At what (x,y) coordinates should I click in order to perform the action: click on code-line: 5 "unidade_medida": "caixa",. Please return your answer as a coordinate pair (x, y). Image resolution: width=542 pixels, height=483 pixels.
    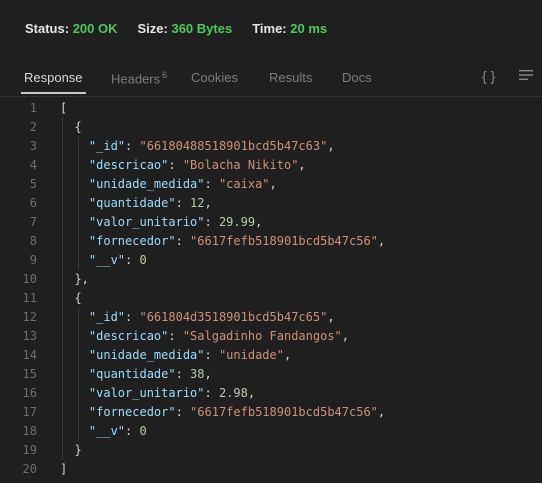
    Looking at the image, I should click on (271, 184).